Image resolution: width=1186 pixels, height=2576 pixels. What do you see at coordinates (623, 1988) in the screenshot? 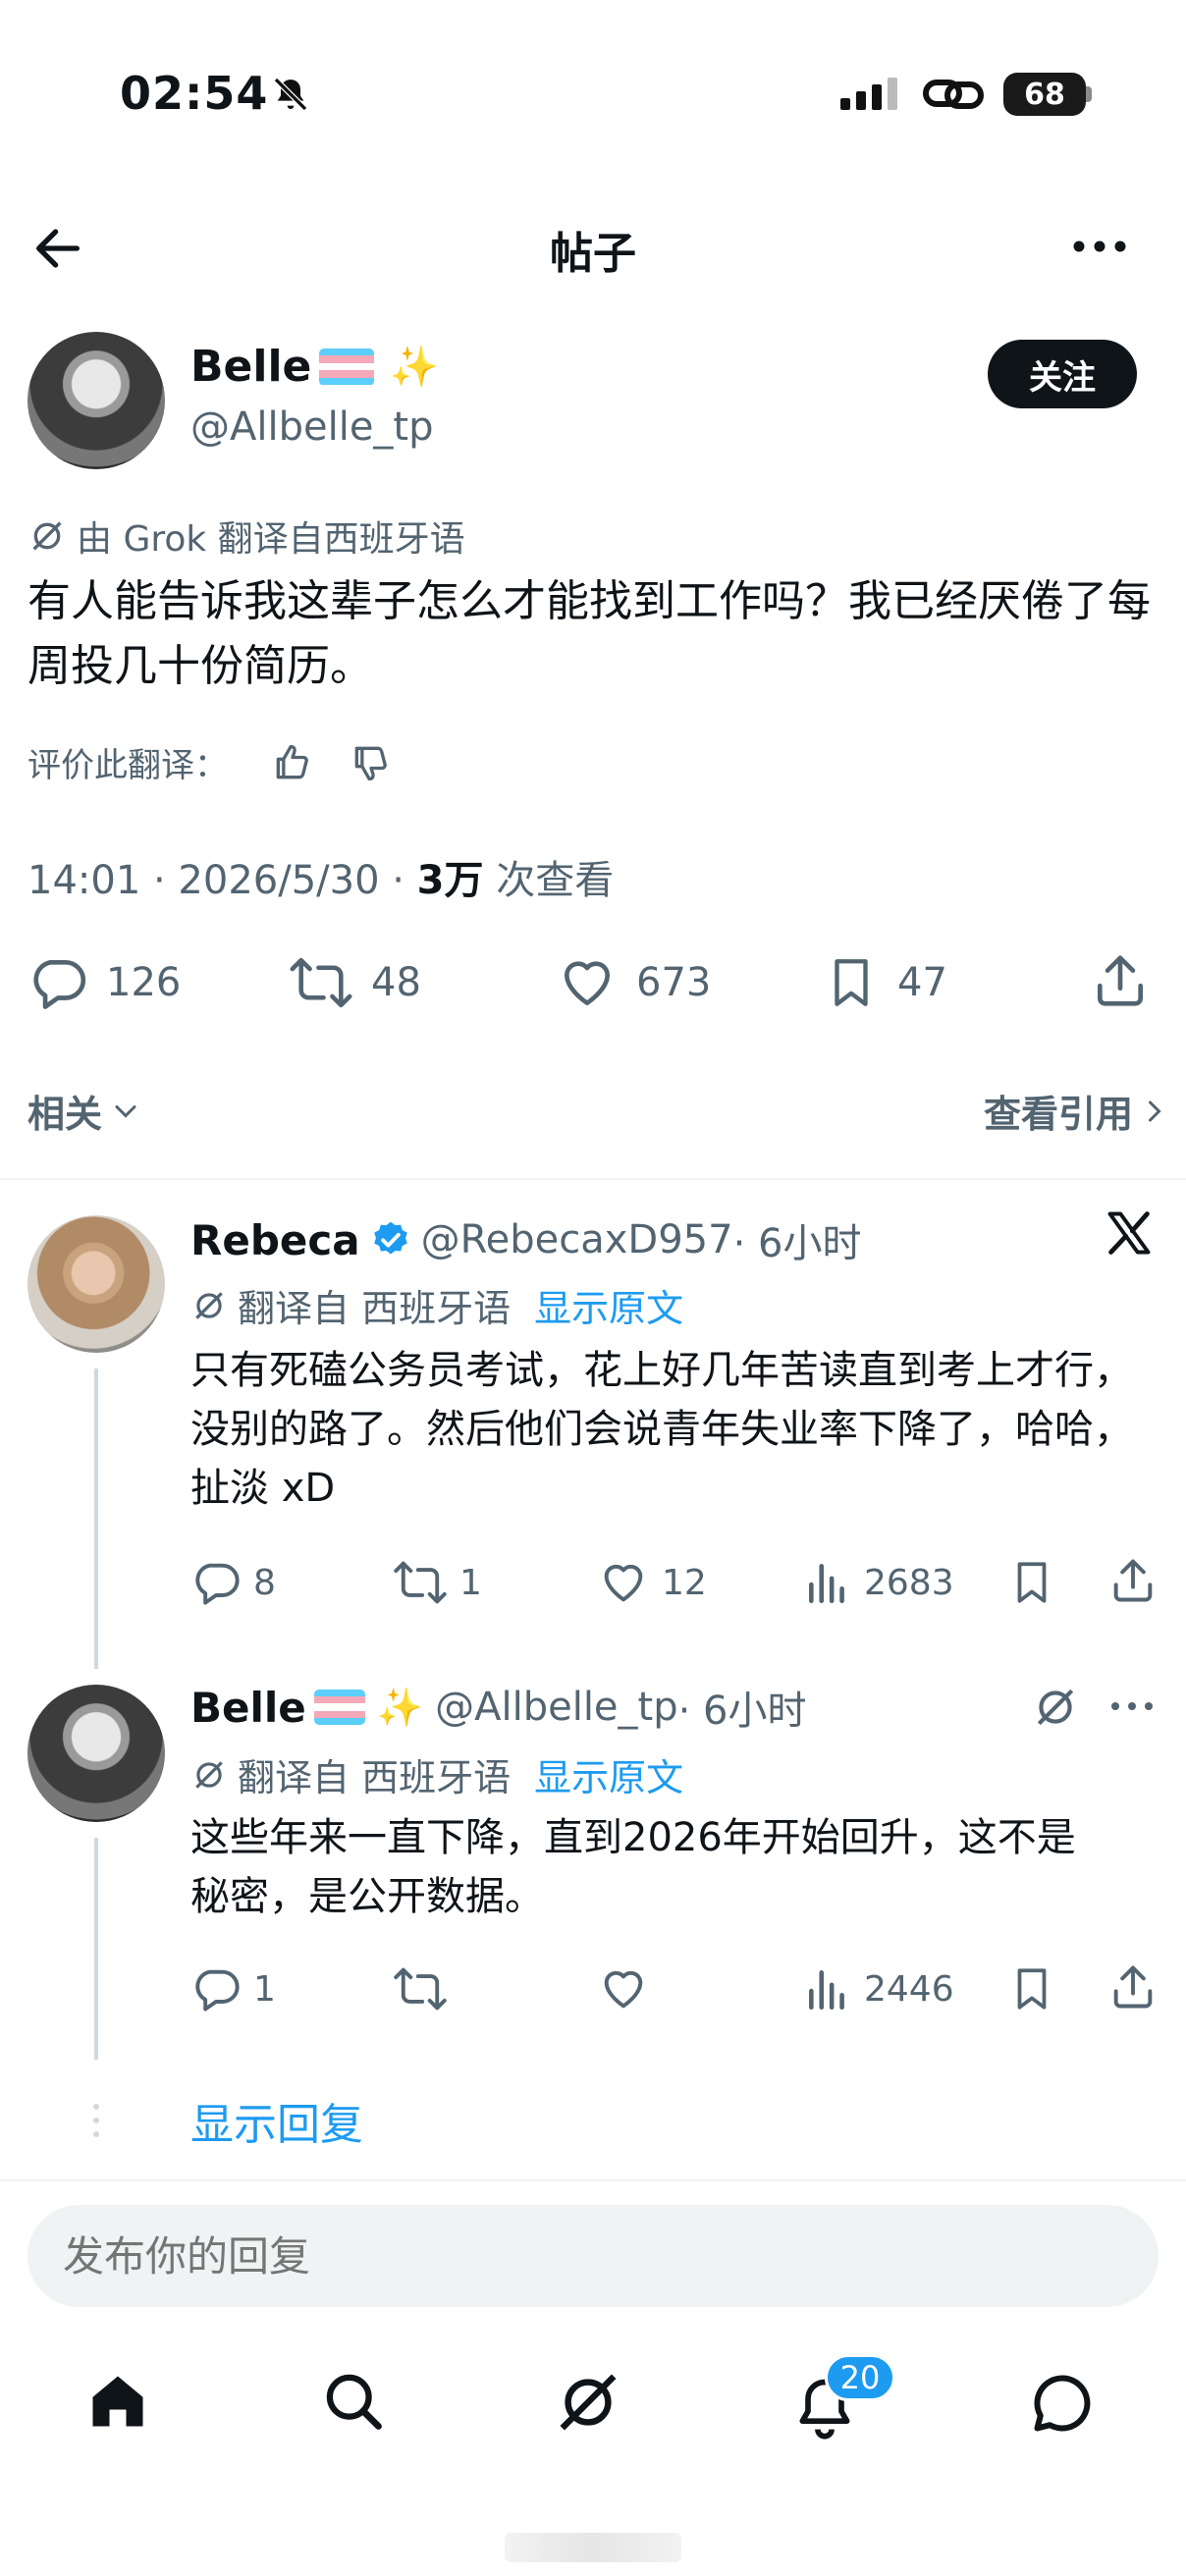
I see `like-button` at bounding box center [623, 1988].